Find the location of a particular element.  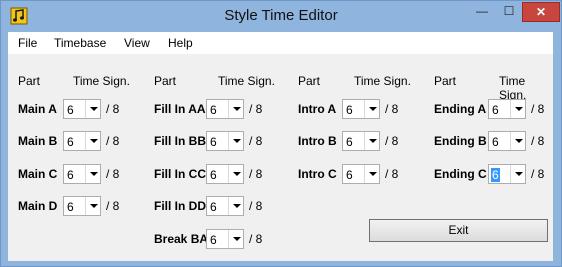

title-bar: Style Time Editor — ☐ ✕ is located at coordinates (281, 16).